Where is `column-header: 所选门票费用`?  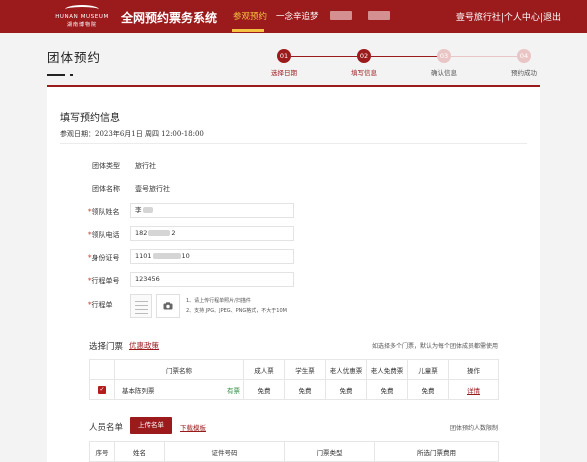 column-header: 所选门票费用 is located at coordinates (436, 451).